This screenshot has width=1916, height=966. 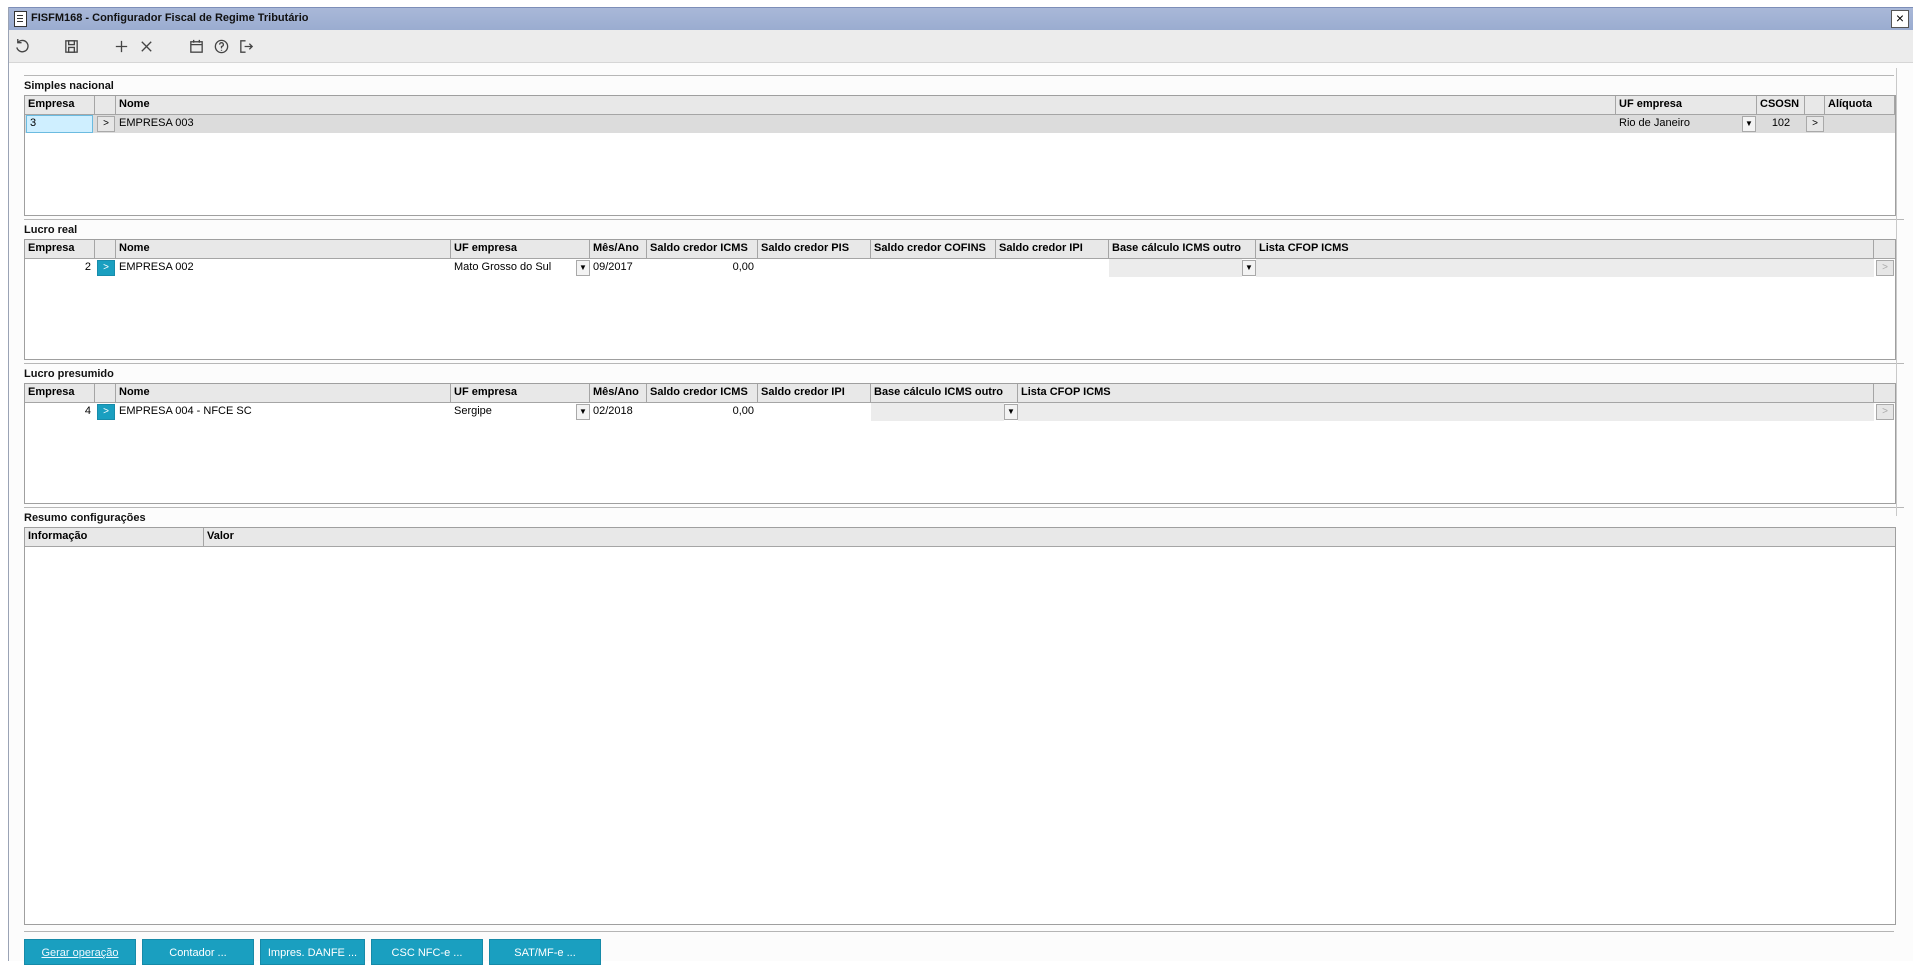 I want to click on csosn-cell: 102, so click(x=1781, y=124).